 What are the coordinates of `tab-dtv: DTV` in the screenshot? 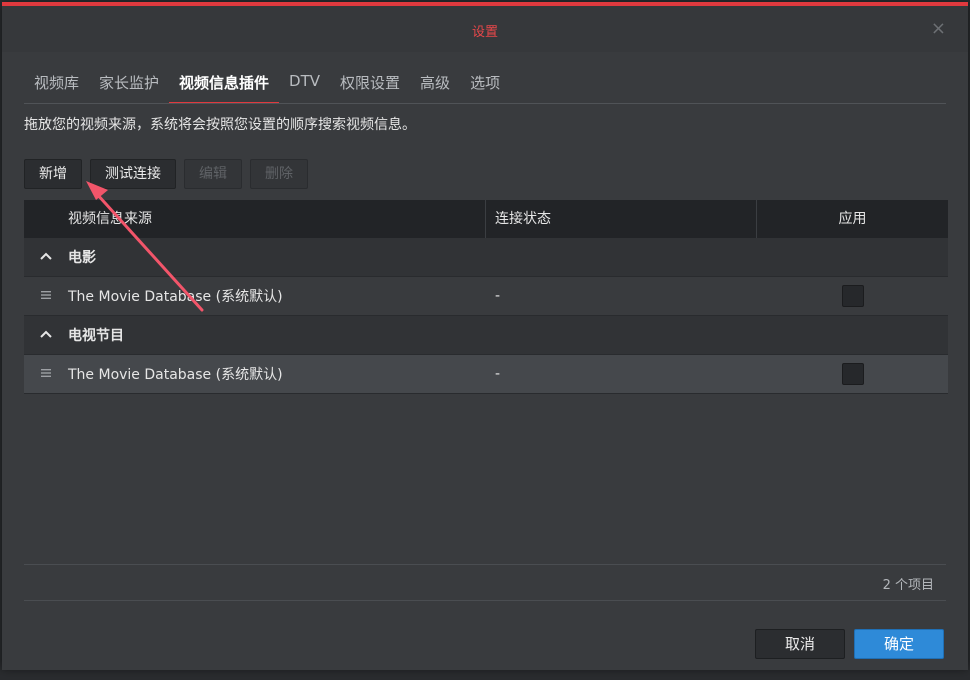 It's located at (304, 84).